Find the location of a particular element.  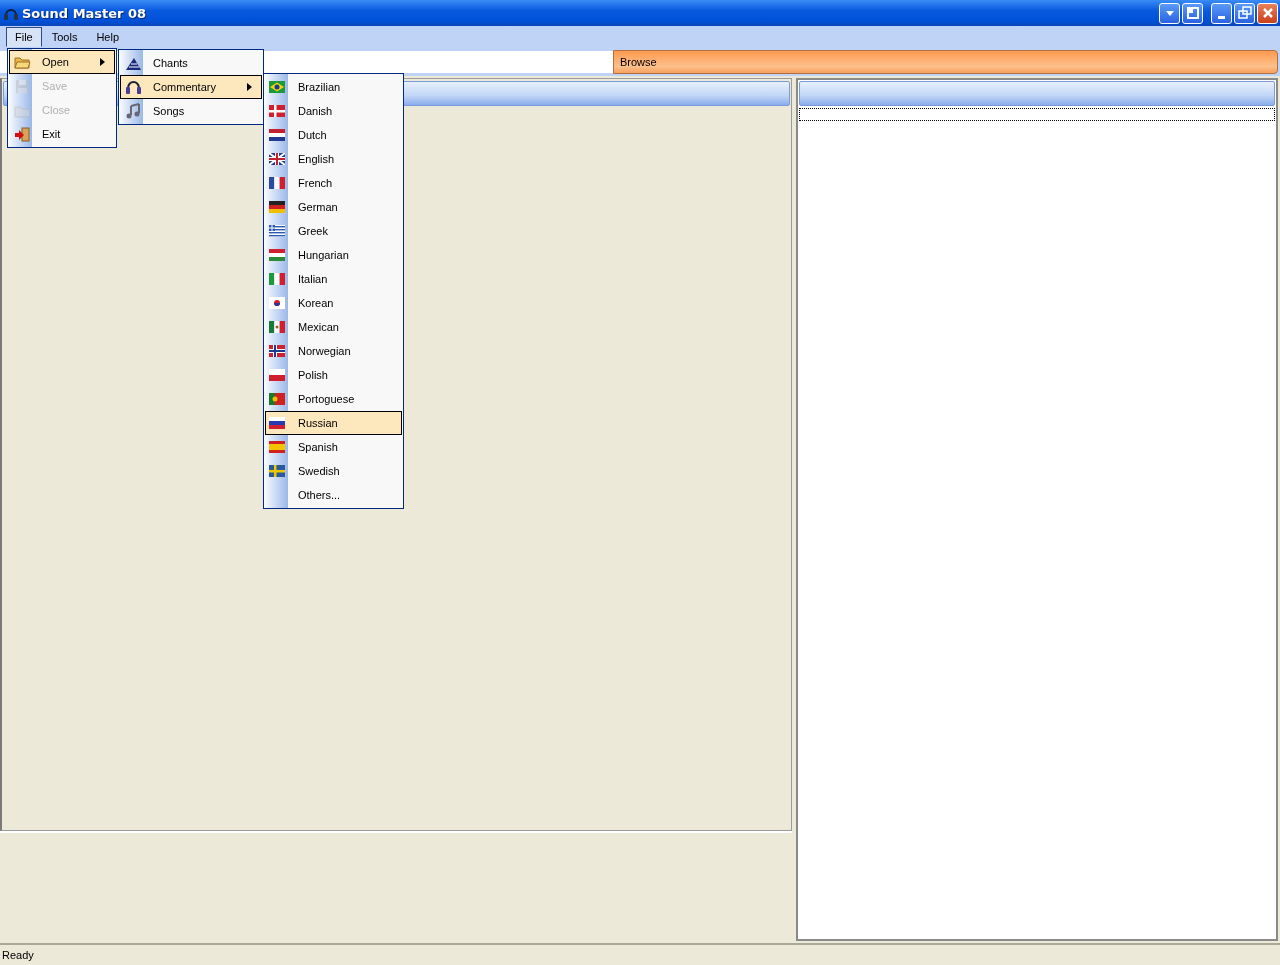

minimize-button is located at coordinates (1221, 13).